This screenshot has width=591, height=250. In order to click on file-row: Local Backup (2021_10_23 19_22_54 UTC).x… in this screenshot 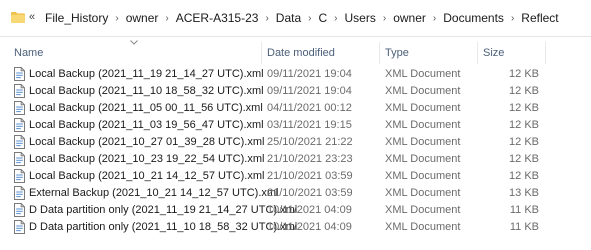, I will do `click(295, 159)`.